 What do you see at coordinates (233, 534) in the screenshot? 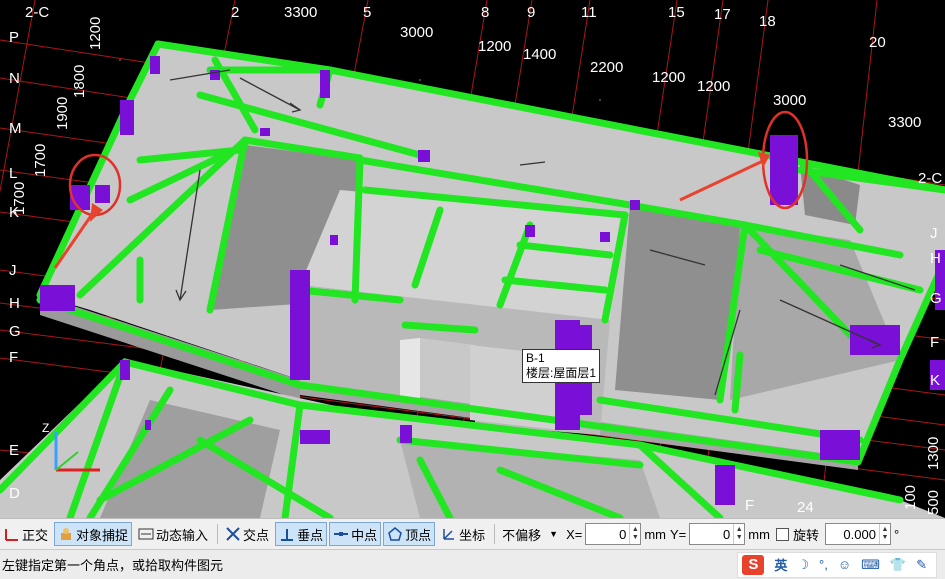
I see `intersection-icon` at bounding box center [233, 534].